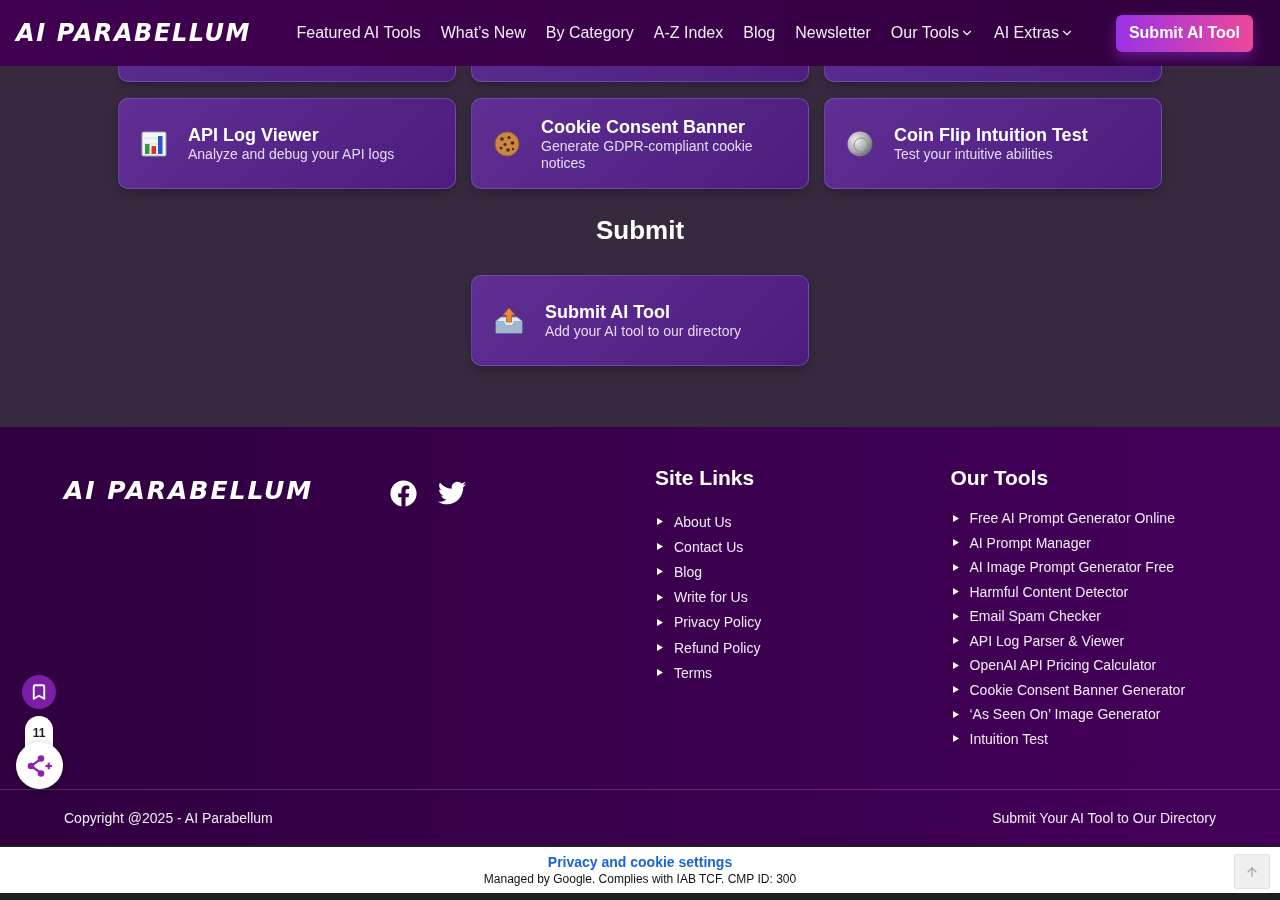 This screenshot has height=900, width=1280. What do you see at coordinates (451, 493) in the screenshot?
I see `twitter-icon` at bounding box center [451, 493].